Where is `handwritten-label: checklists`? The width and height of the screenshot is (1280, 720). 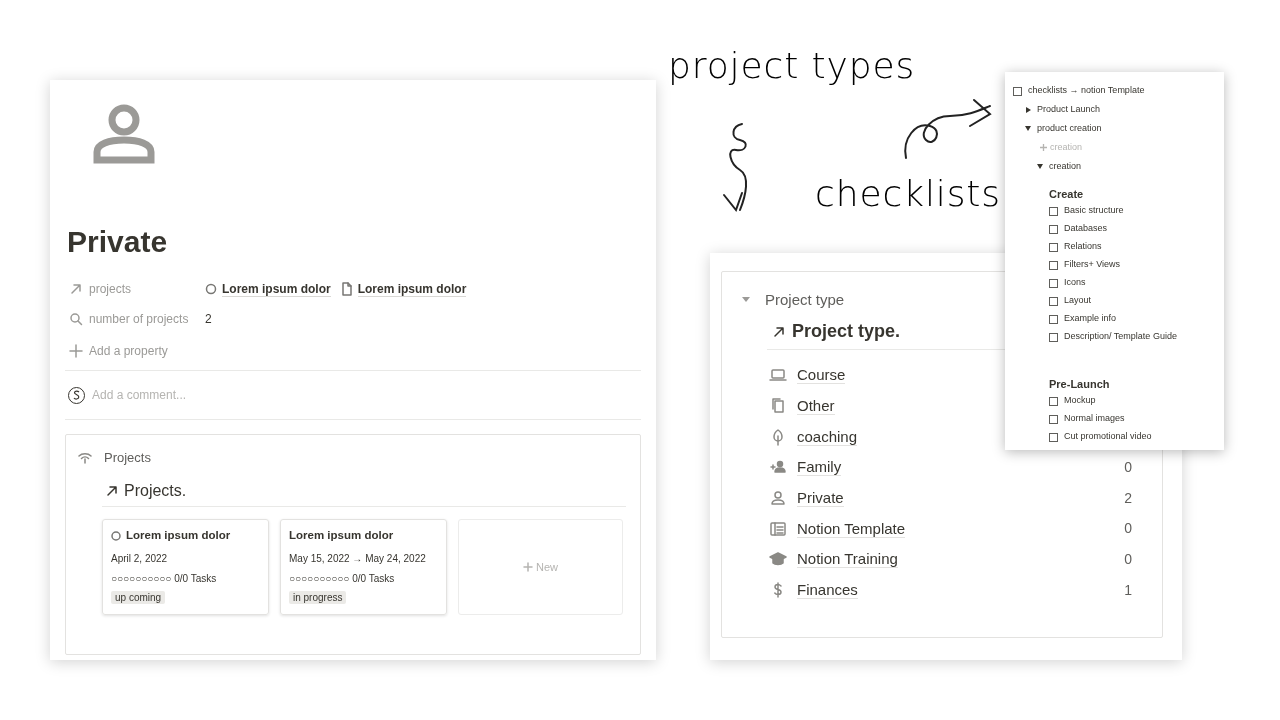 handwritten-label: checklists is located at coordinates (908, 194).